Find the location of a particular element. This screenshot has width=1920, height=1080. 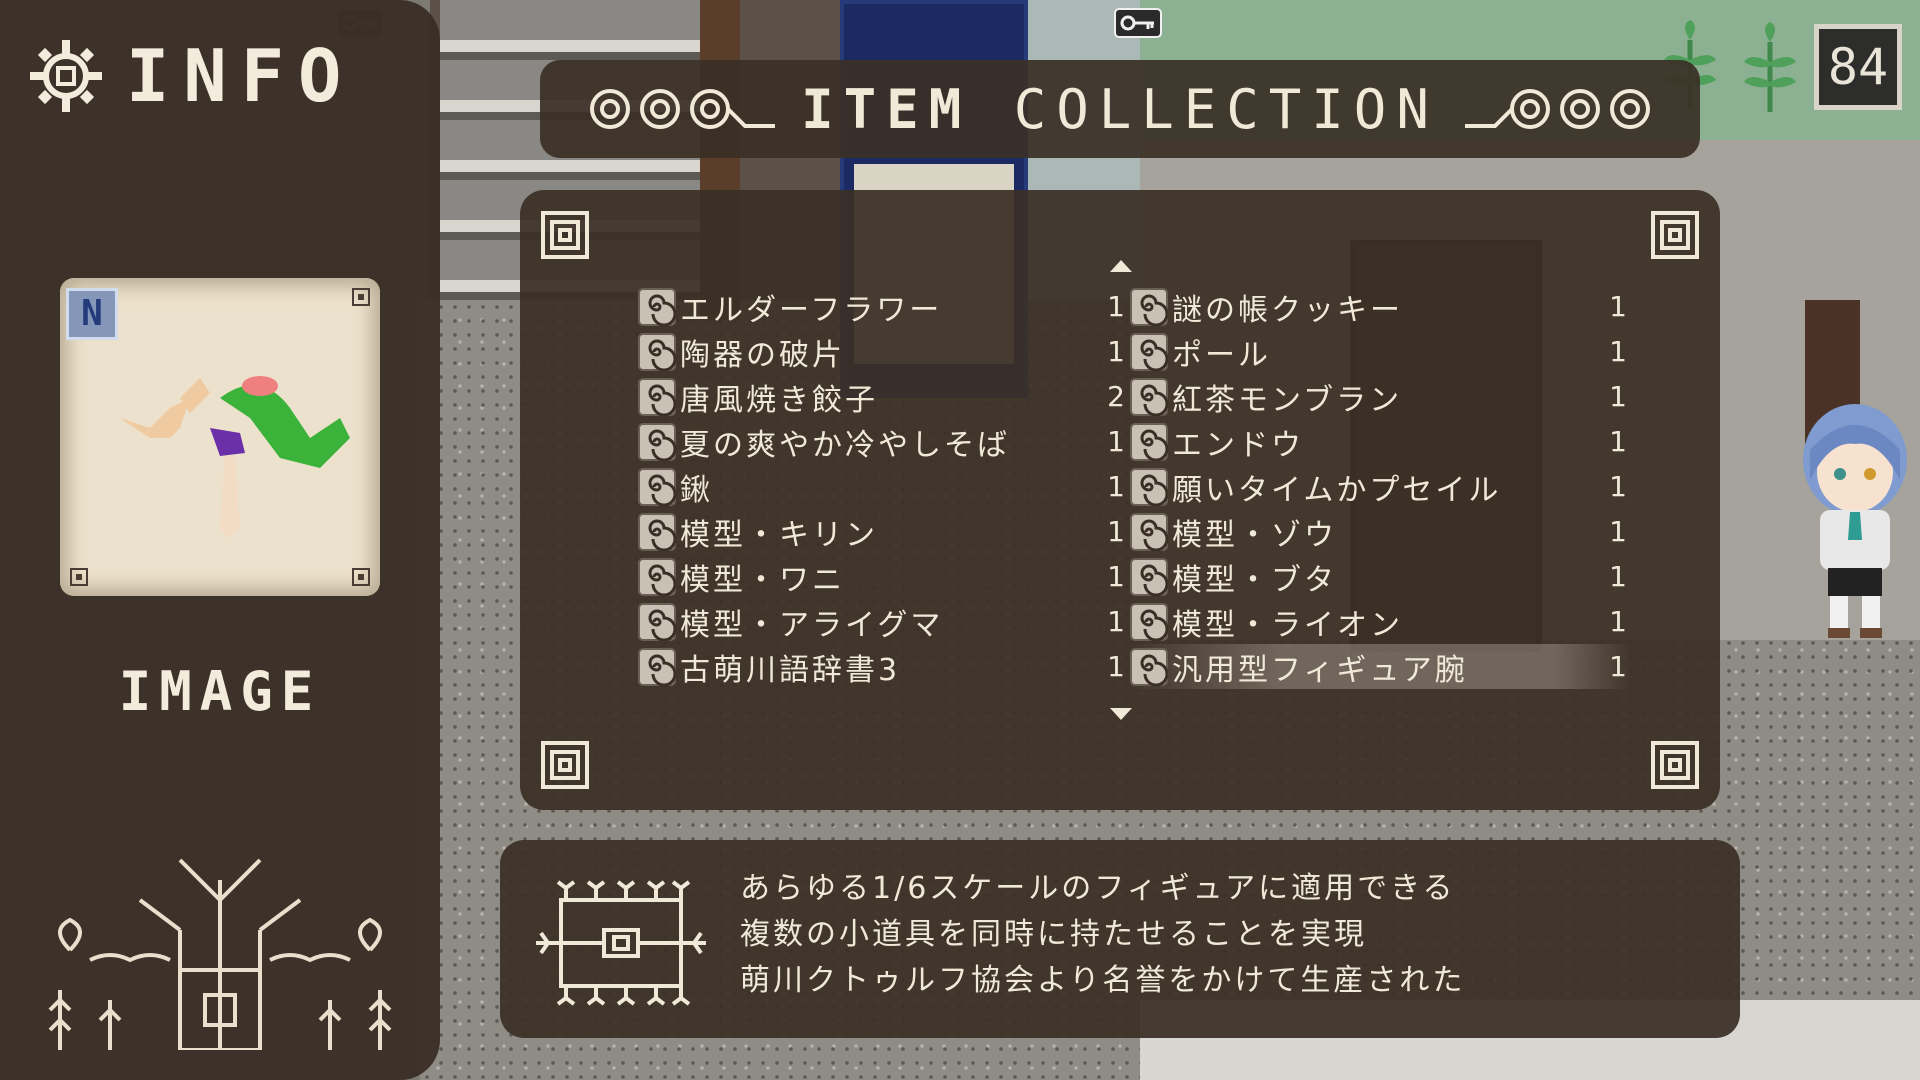

description-line: あらゆる1/6スケールのフィギュアに適用できる is located at coordinates (1098, 888).